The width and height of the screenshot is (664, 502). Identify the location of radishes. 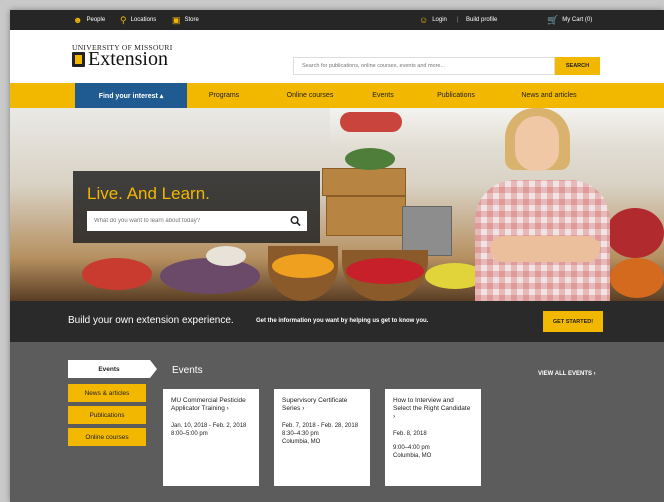
(635, 233).